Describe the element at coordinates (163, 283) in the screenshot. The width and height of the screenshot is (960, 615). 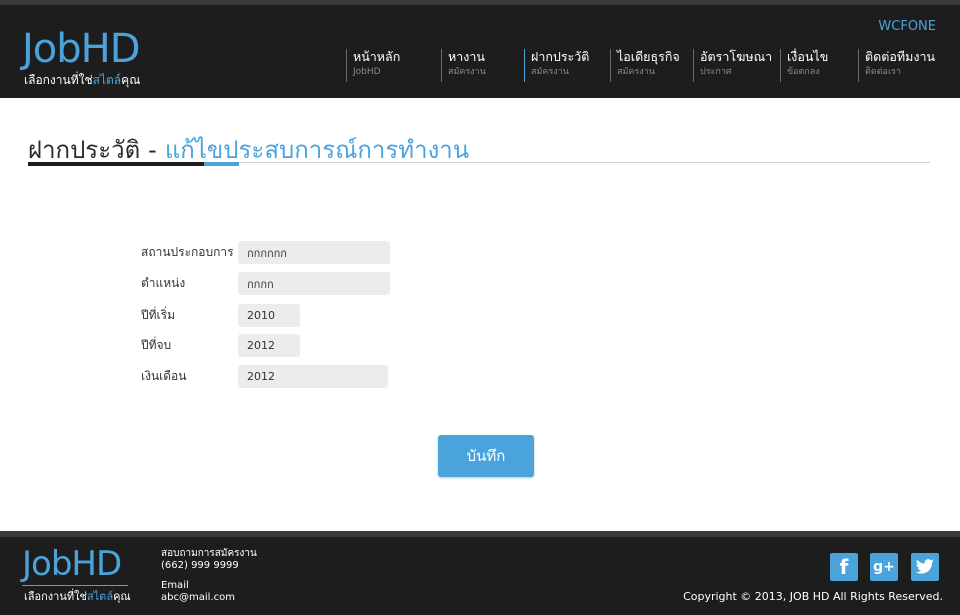
I see `position-label: ตำแหน่ง` at that location.